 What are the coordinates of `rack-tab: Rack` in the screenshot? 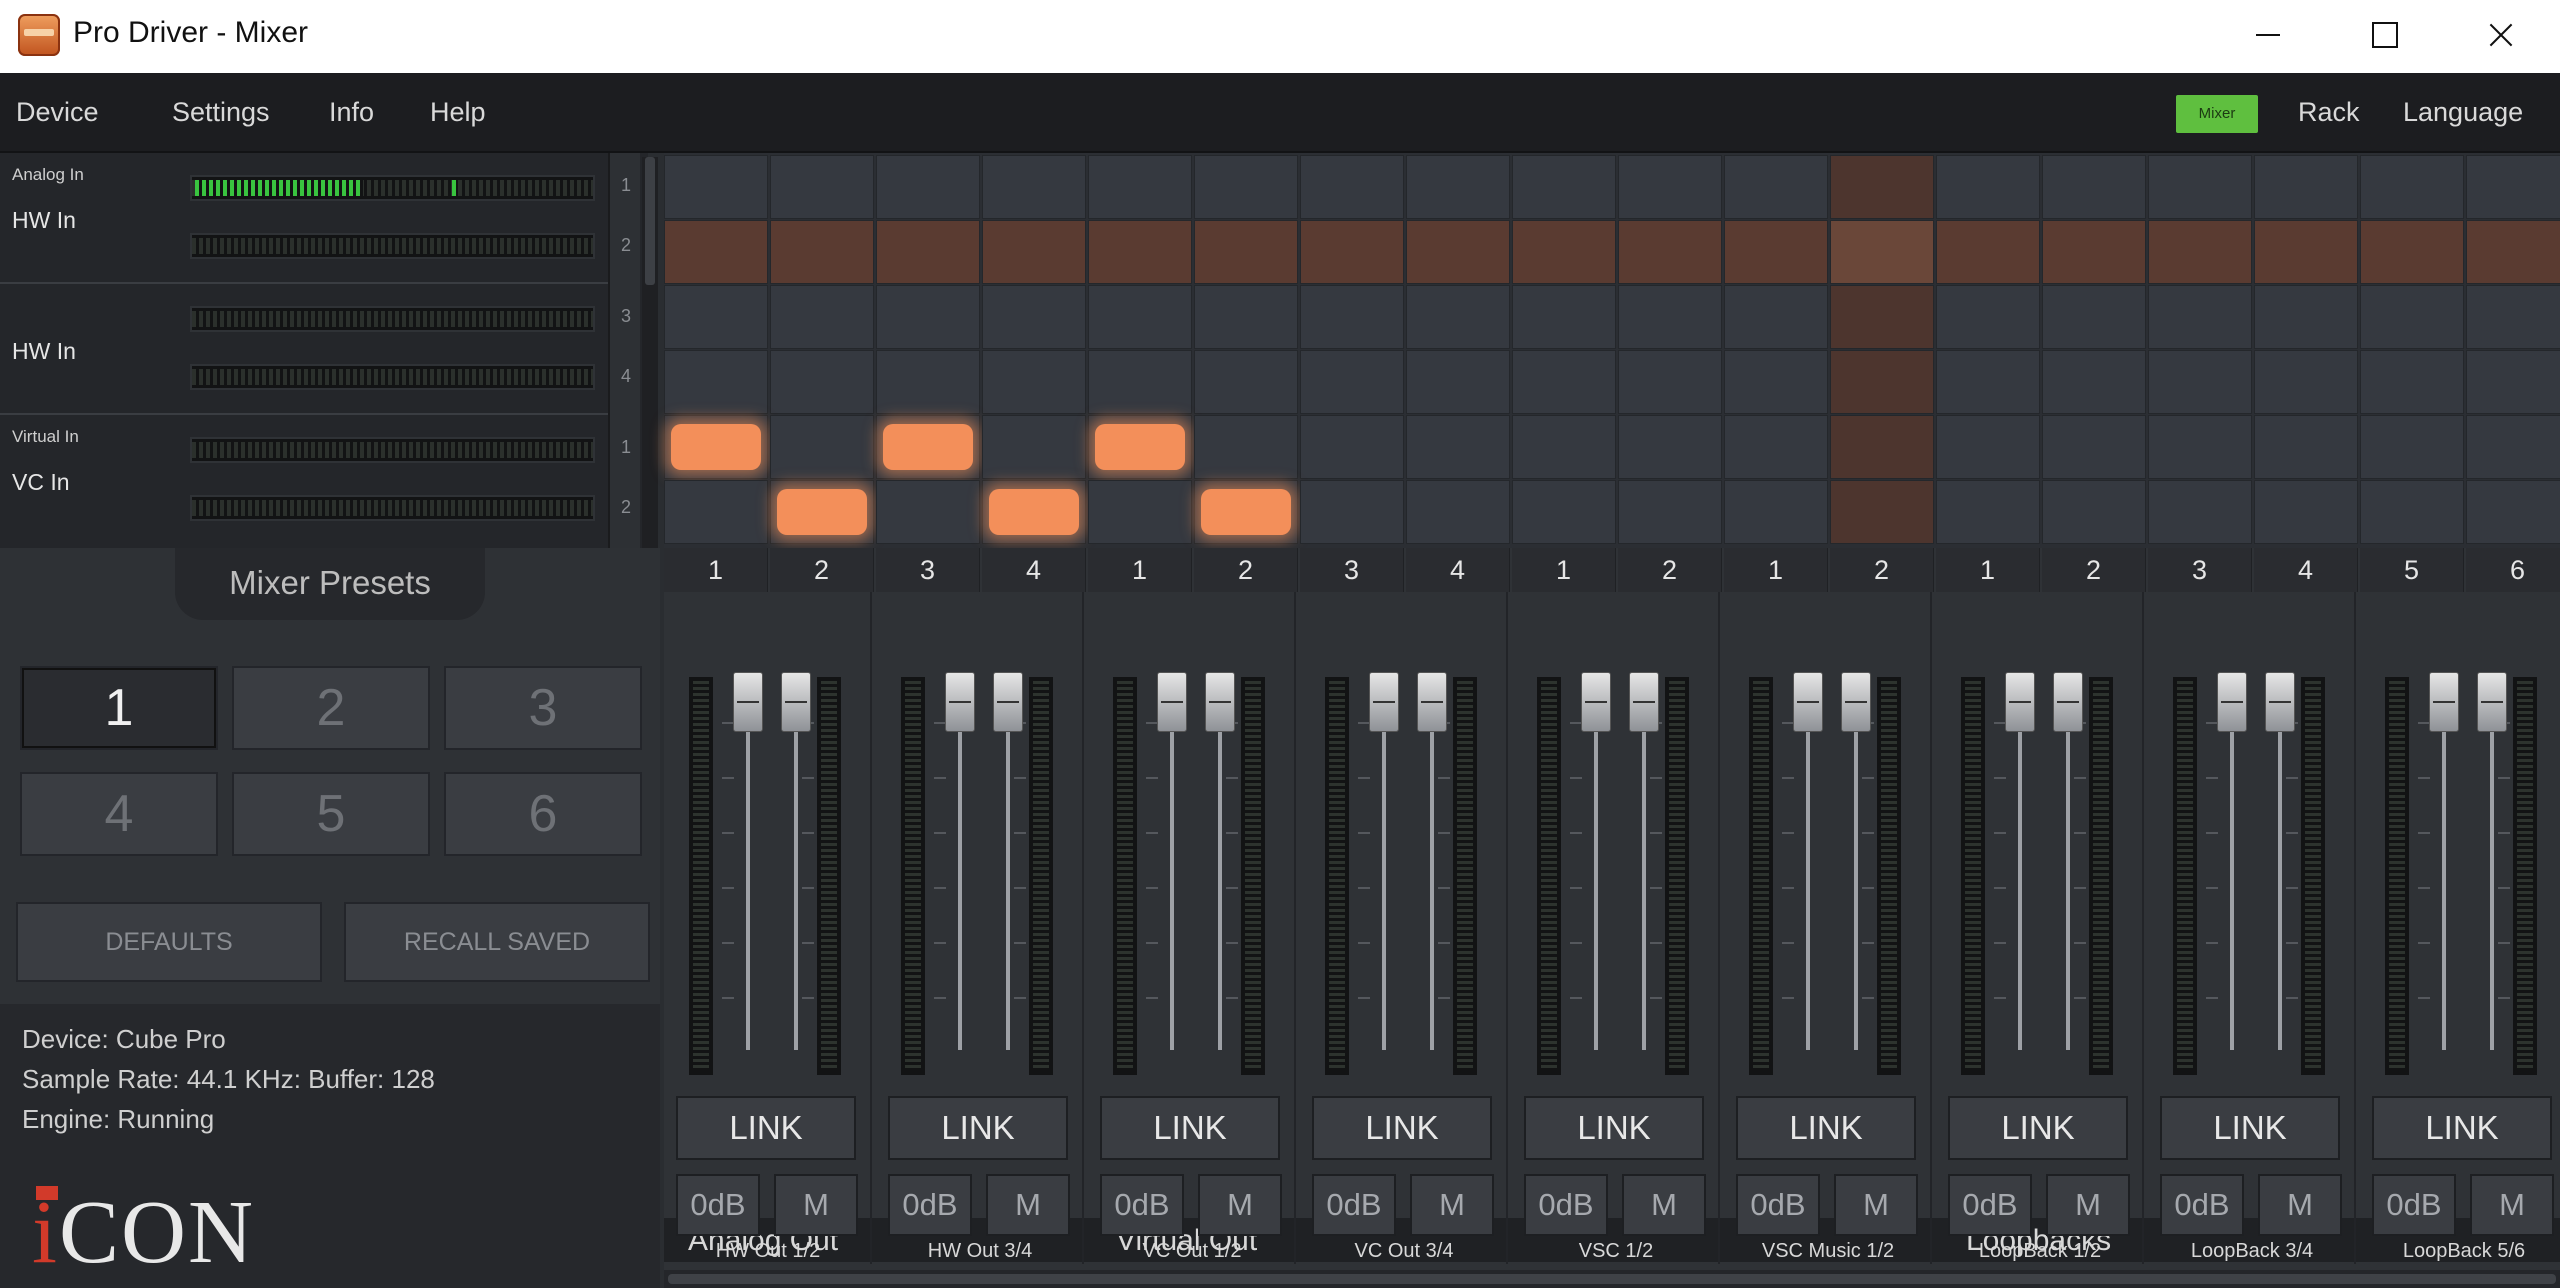 It's located at (2329, 112).